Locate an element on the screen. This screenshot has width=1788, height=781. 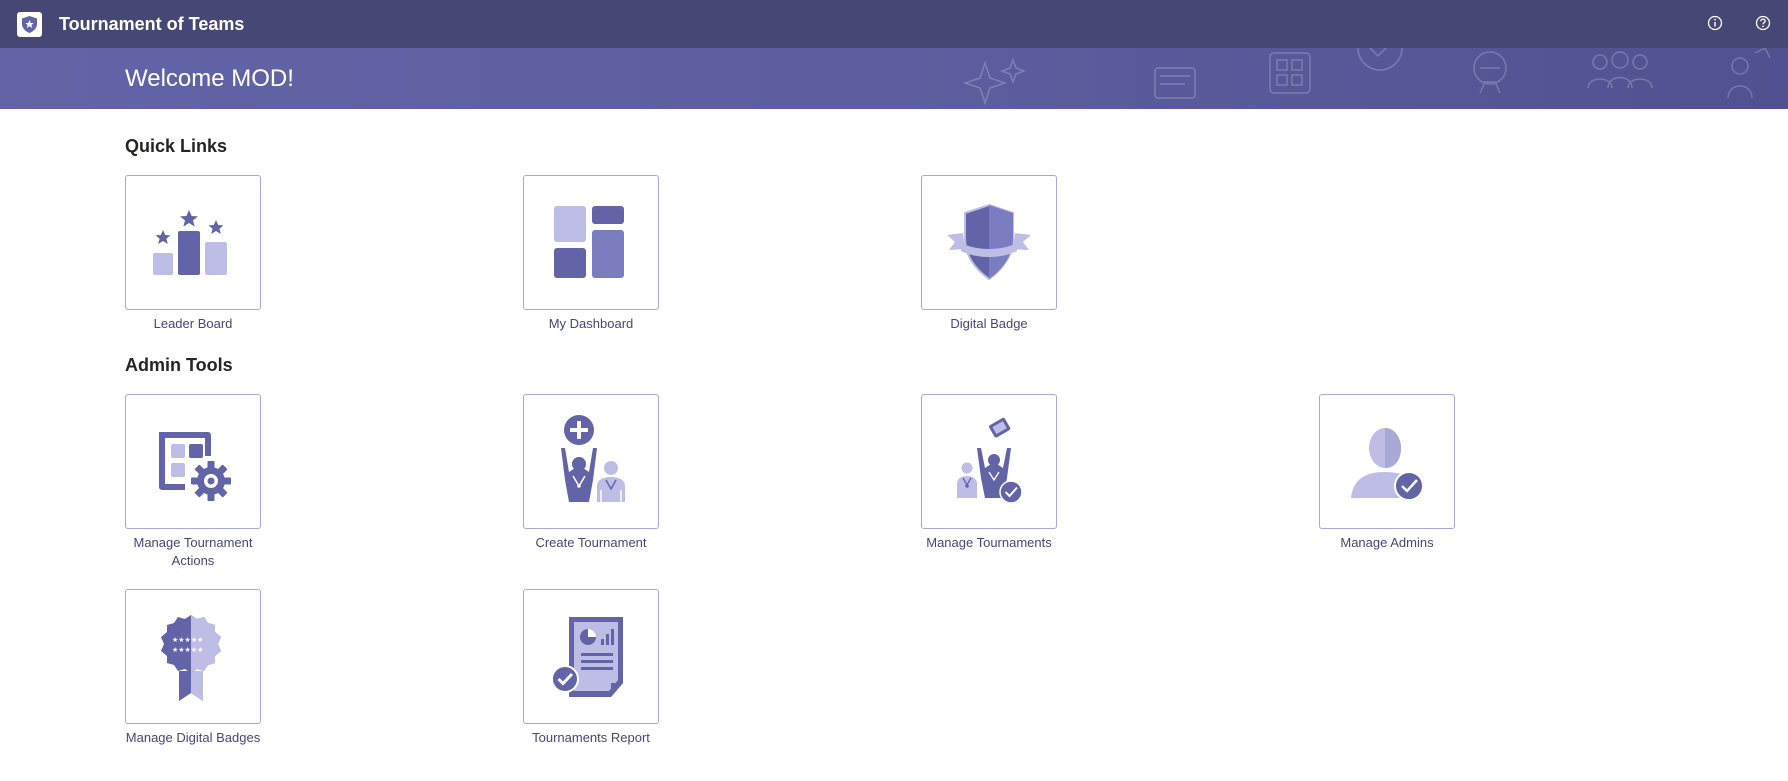
tile-digital-badge: Digital Badge is located at coordinates (989, 254).